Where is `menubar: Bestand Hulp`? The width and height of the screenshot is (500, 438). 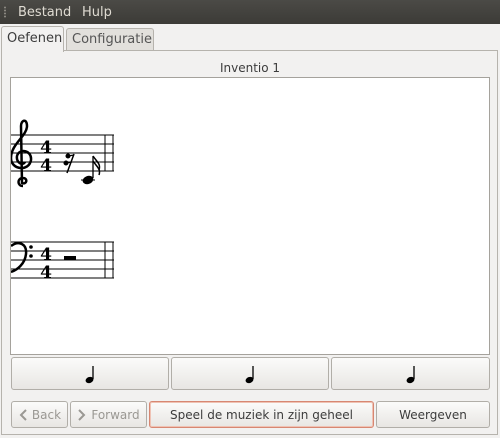 menubar: Bestand Hulp is located at coordinates (250, 12).